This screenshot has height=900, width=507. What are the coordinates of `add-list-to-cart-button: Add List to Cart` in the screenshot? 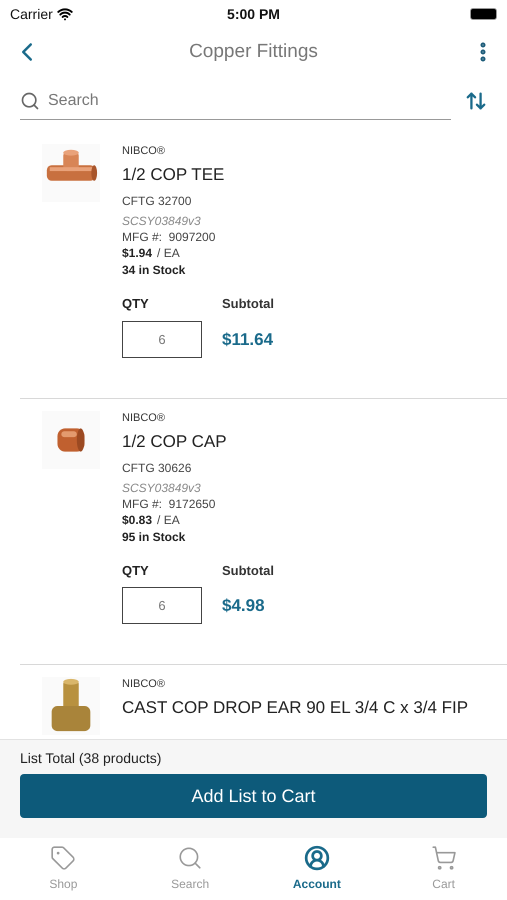 It's located at (253, 796).